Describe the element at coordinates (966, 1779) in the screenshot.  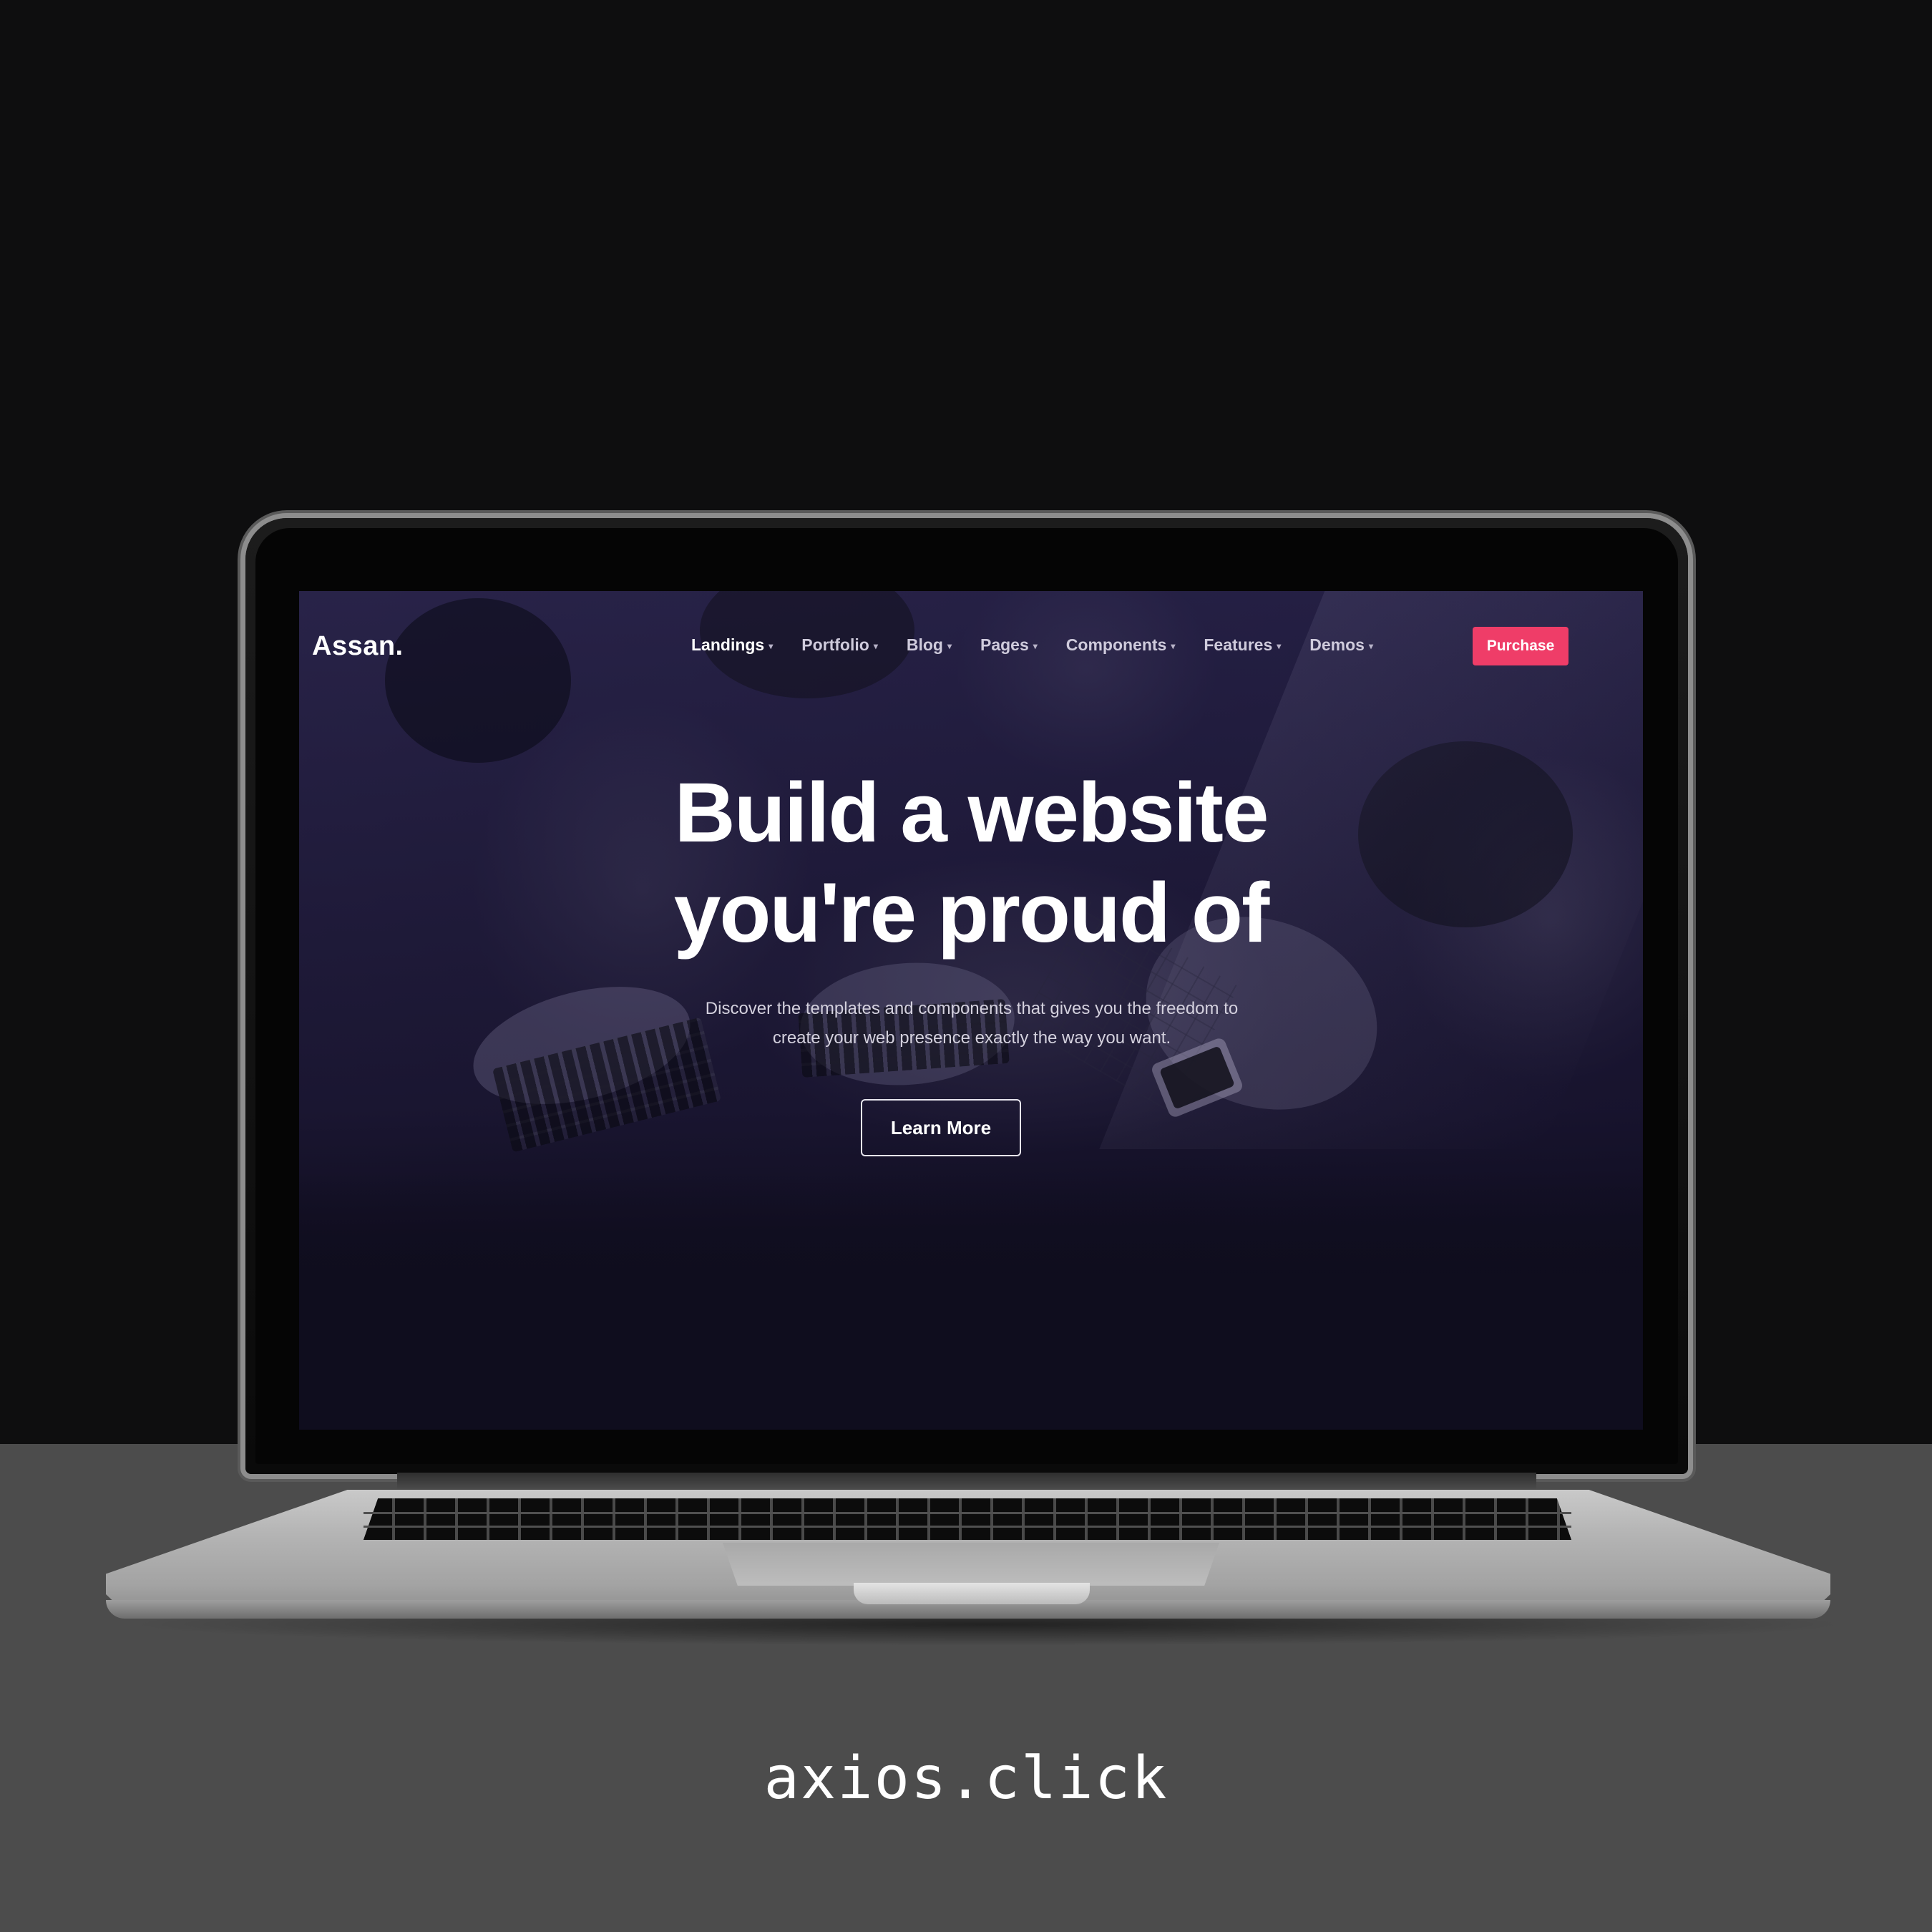
I see `watermark-caption: axios.click` at that location.